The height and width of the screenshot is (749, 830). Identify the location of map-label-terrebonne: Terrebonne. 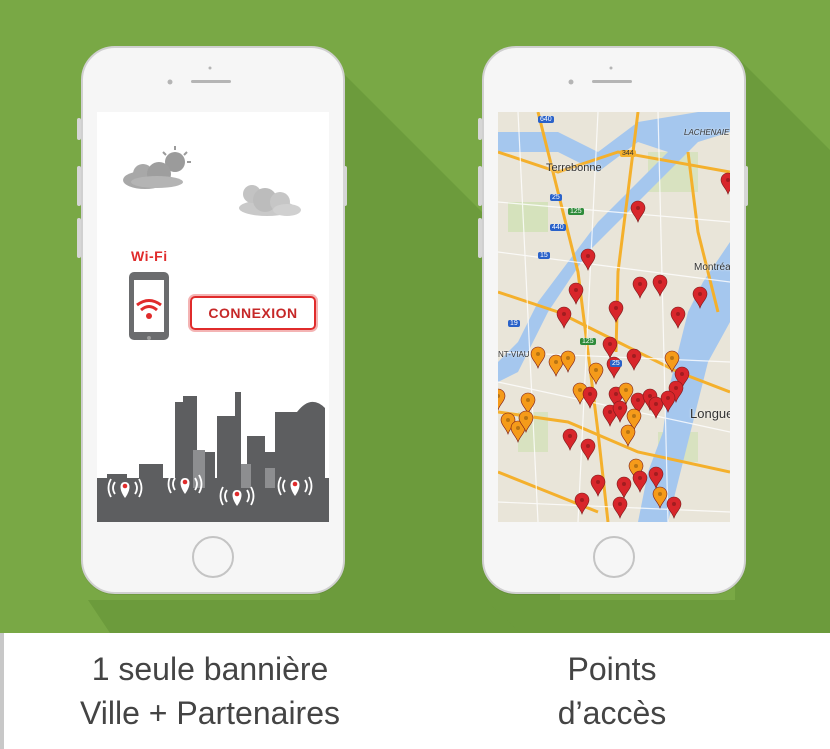
(574, 168).